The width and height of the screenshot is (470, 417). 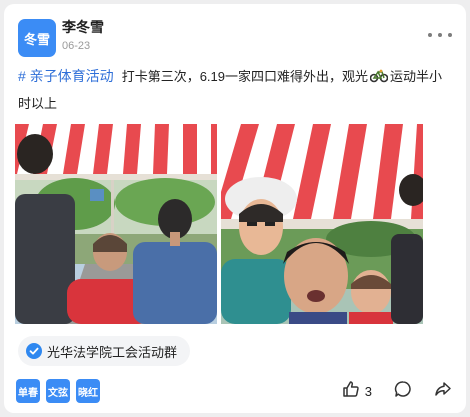 What do you see at coordinates (351, 391) in the screenshot?
I see `thumbs-up-icon` at bounding box center [351, 391].